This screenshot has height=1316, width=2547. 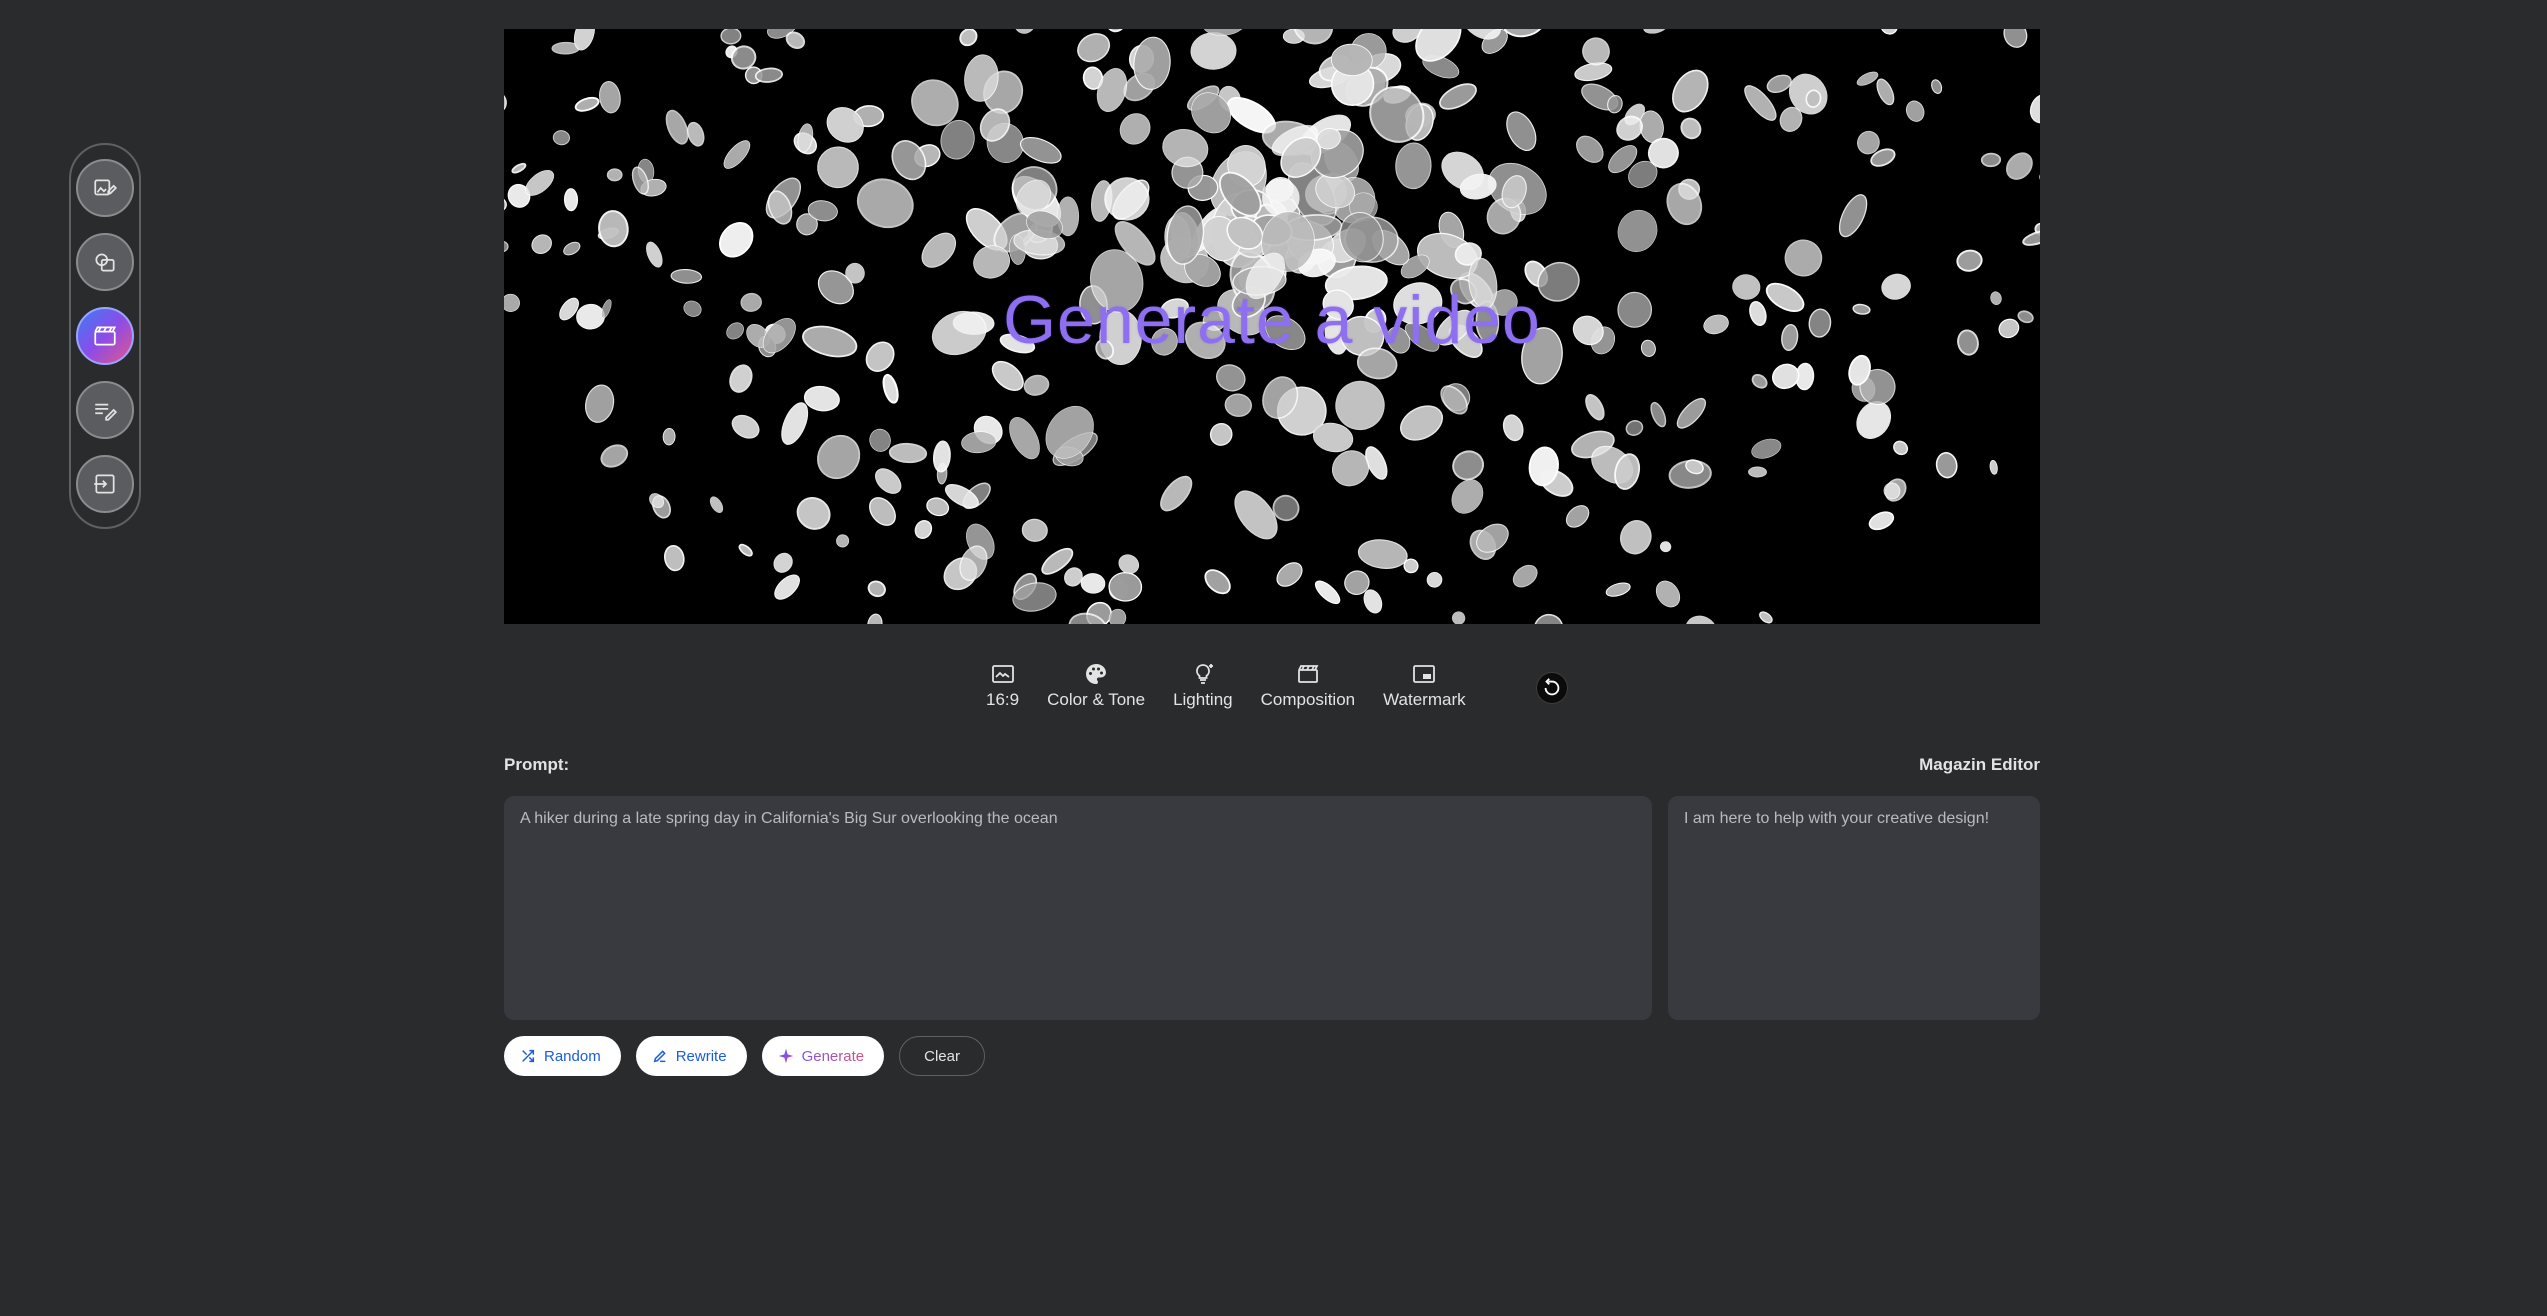 I want to click on clear-button: Clear, so click(x=942, y=1056).